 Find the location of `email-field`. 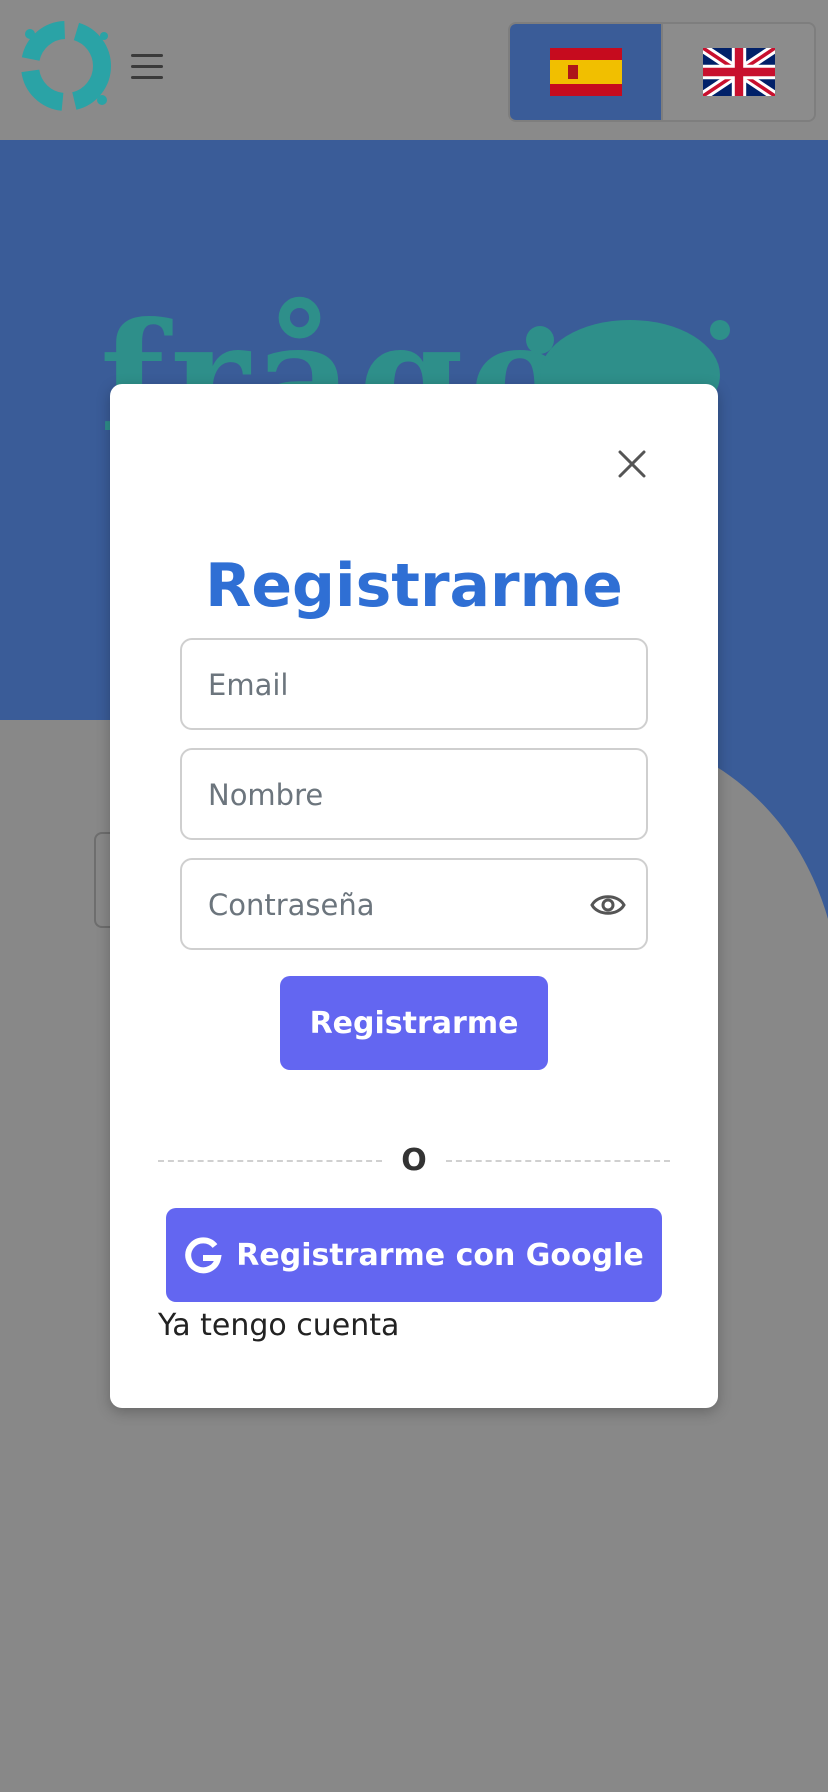

email-field is located at coordinates (414, 684).